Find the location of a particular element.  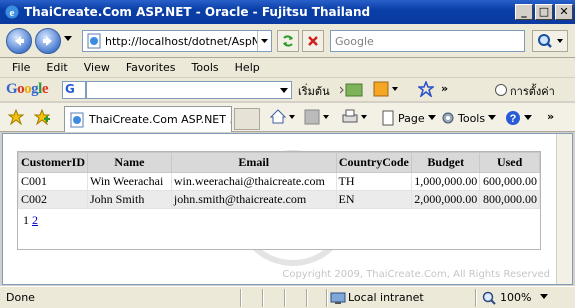

security-zone-label: Local intranet is located at coordinates (386, 297).